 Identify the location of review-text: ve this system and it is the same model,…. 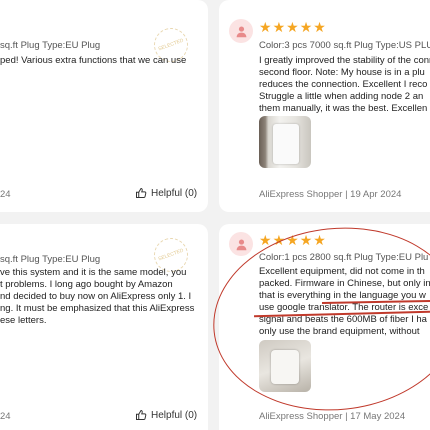
(97, 297).